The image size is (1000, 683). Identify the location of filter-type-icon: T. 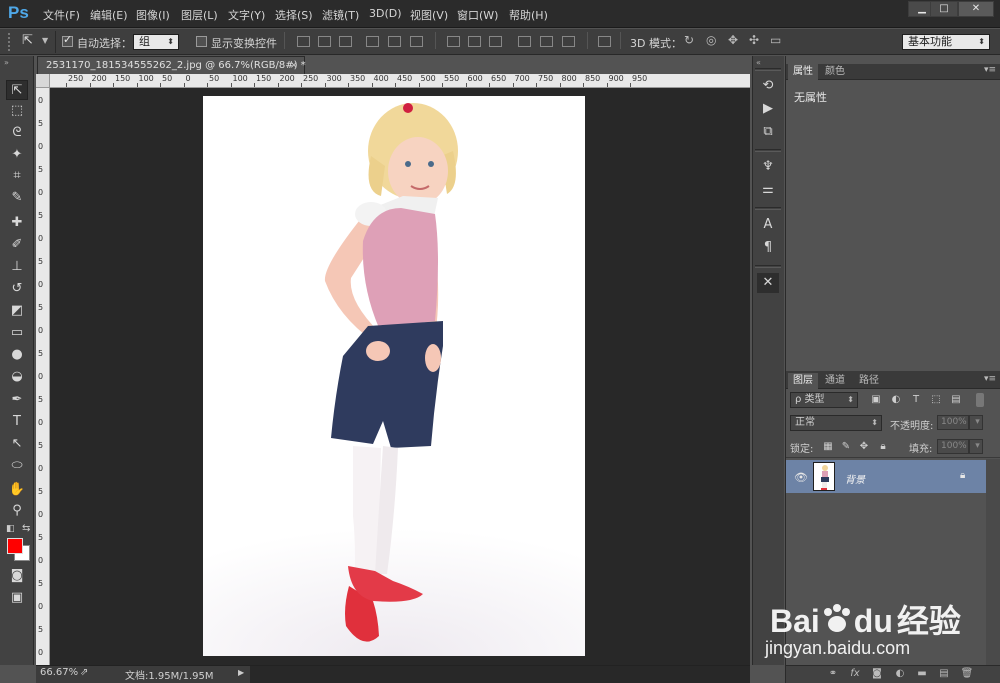
(916, 400).